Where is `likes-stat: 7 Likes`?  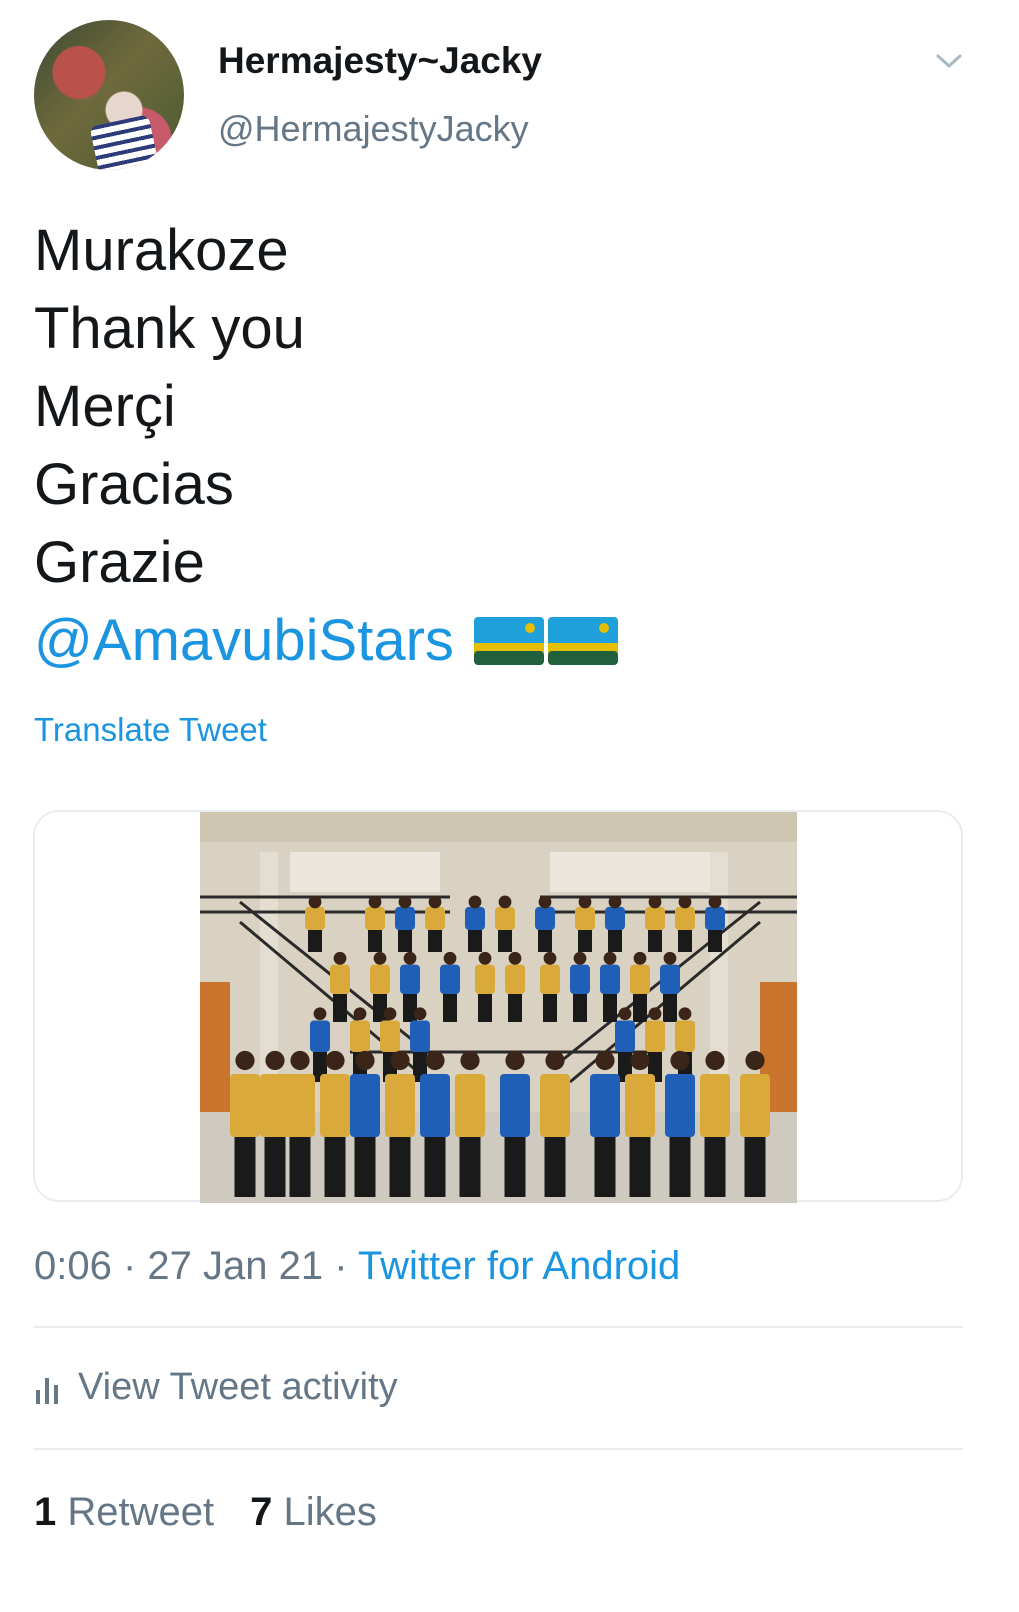 likes-stat: 7 Likes is located at coordinates (313, 1512).